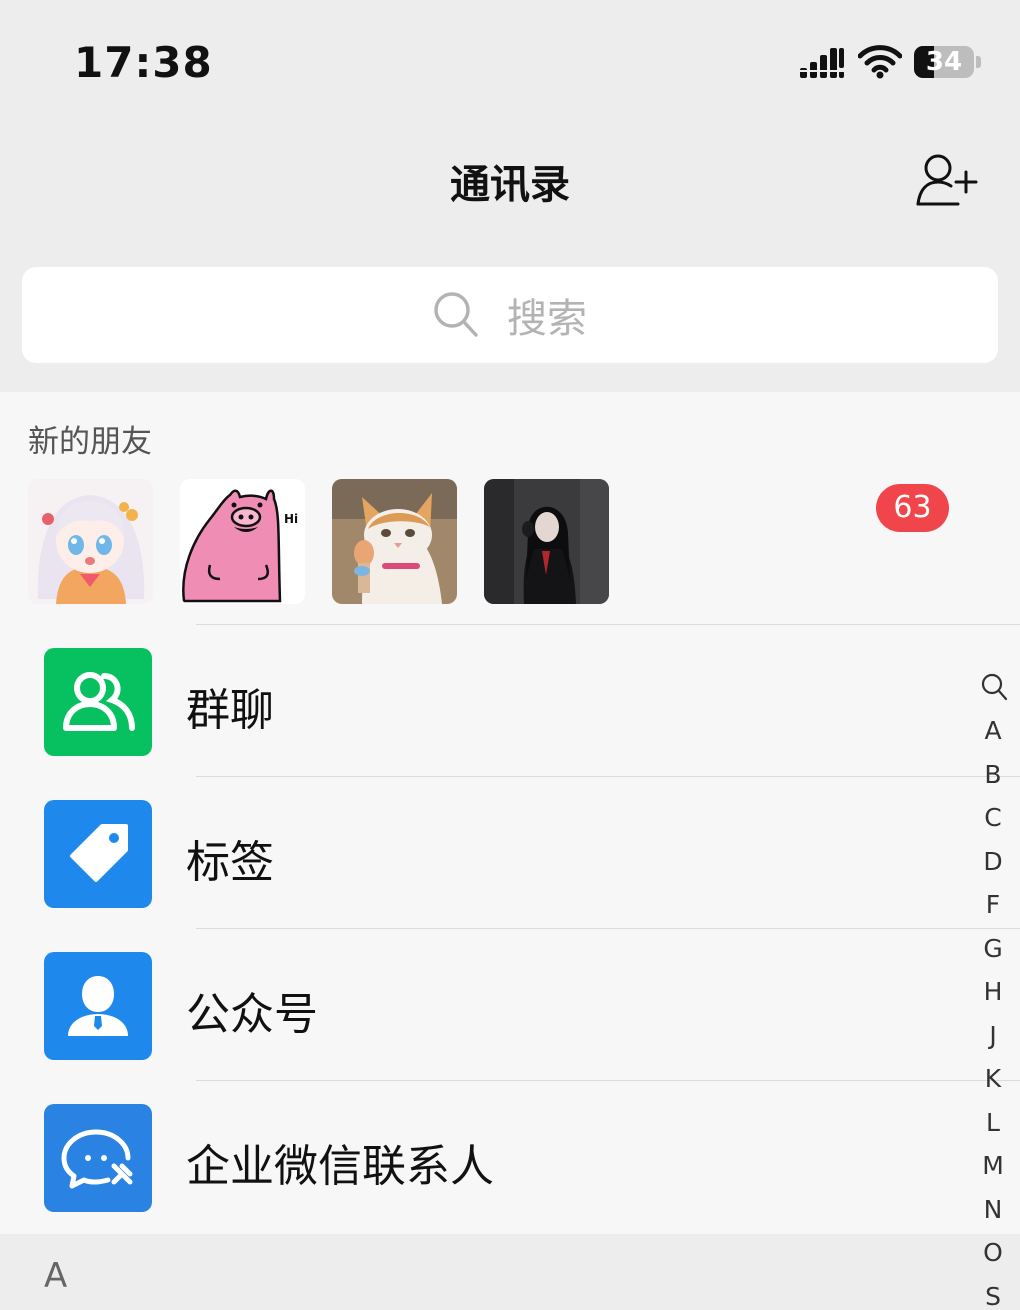  Describe the element at coordinates (993, 730) in the screenshot. I see `index-letter-a: A` at that location.